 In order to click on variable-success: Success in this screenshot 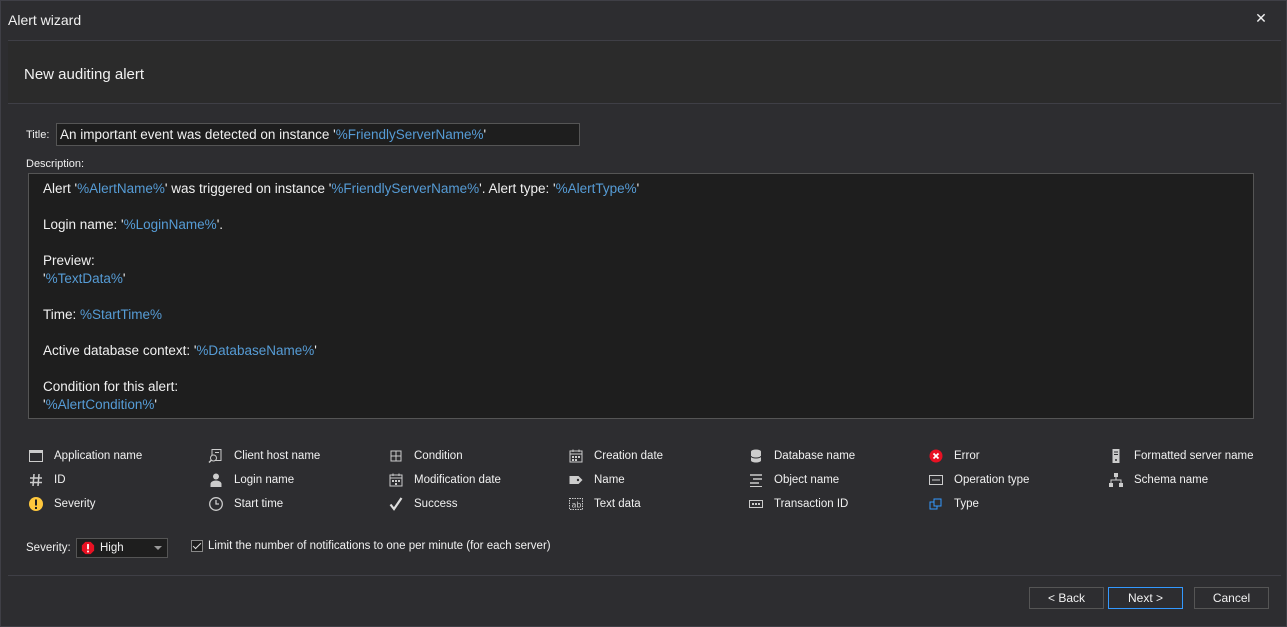, I will do `click(422, 504)`.